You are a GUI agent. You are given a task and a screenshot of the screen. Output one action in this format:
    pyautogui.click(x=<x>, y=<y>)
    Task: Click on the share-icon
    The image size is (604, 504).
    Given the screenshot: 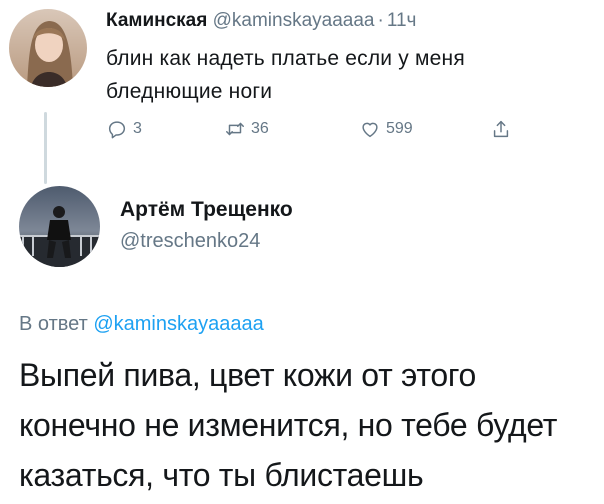 What is the action you would take?
    pyautogui.click(x=501, y=129)
    